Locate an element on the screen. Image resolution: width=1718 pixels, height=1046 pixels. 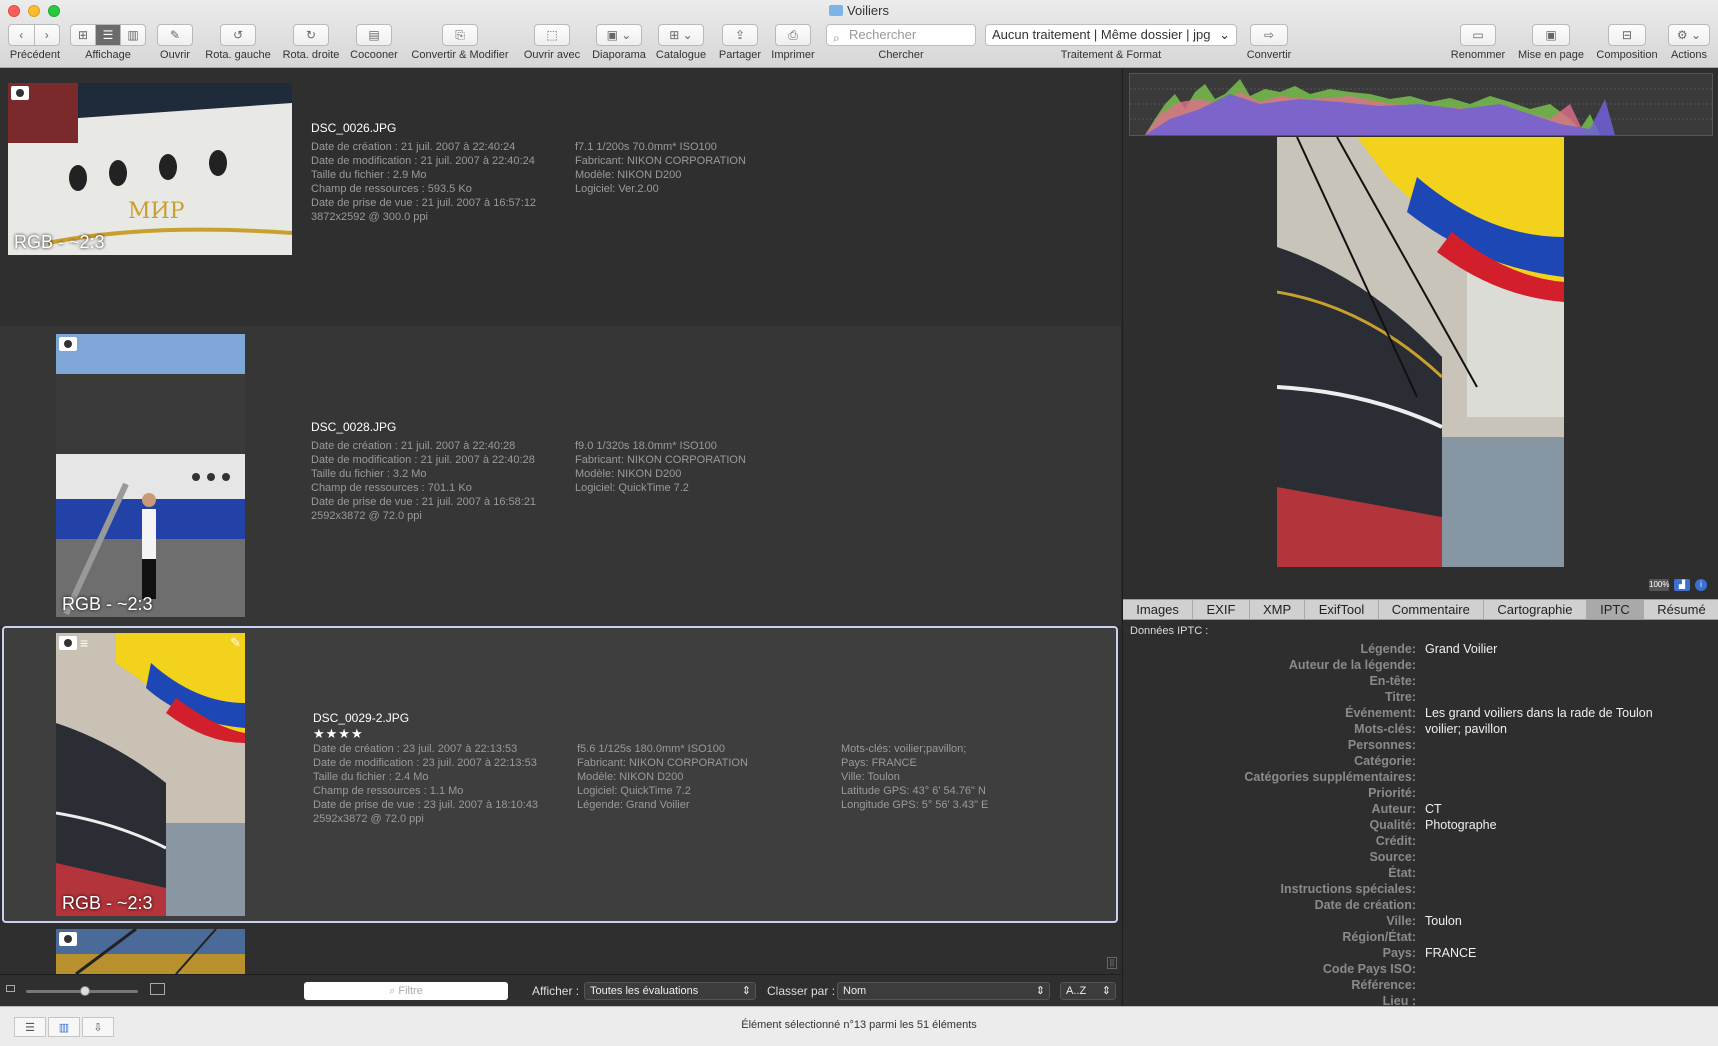
tab-xmp: XMP is located at coordinates (1278, 609).